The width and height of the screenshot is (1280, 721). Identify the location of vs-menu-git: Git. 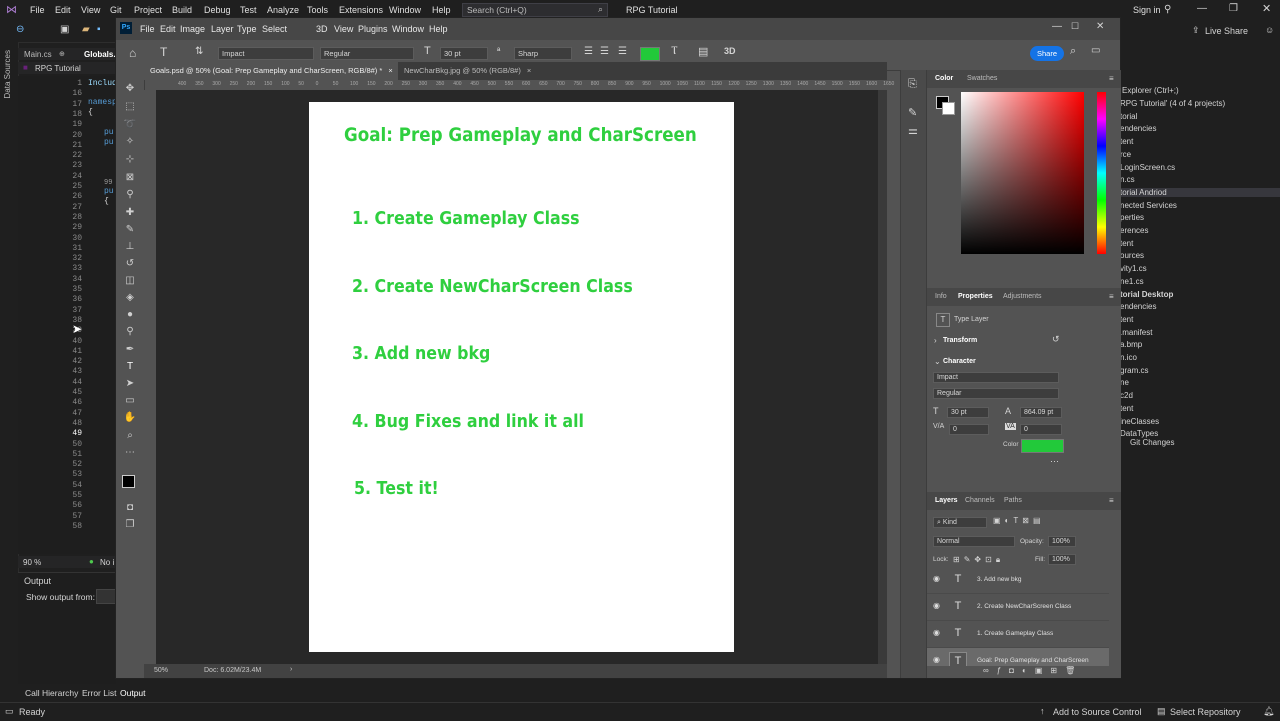
(116, 10).